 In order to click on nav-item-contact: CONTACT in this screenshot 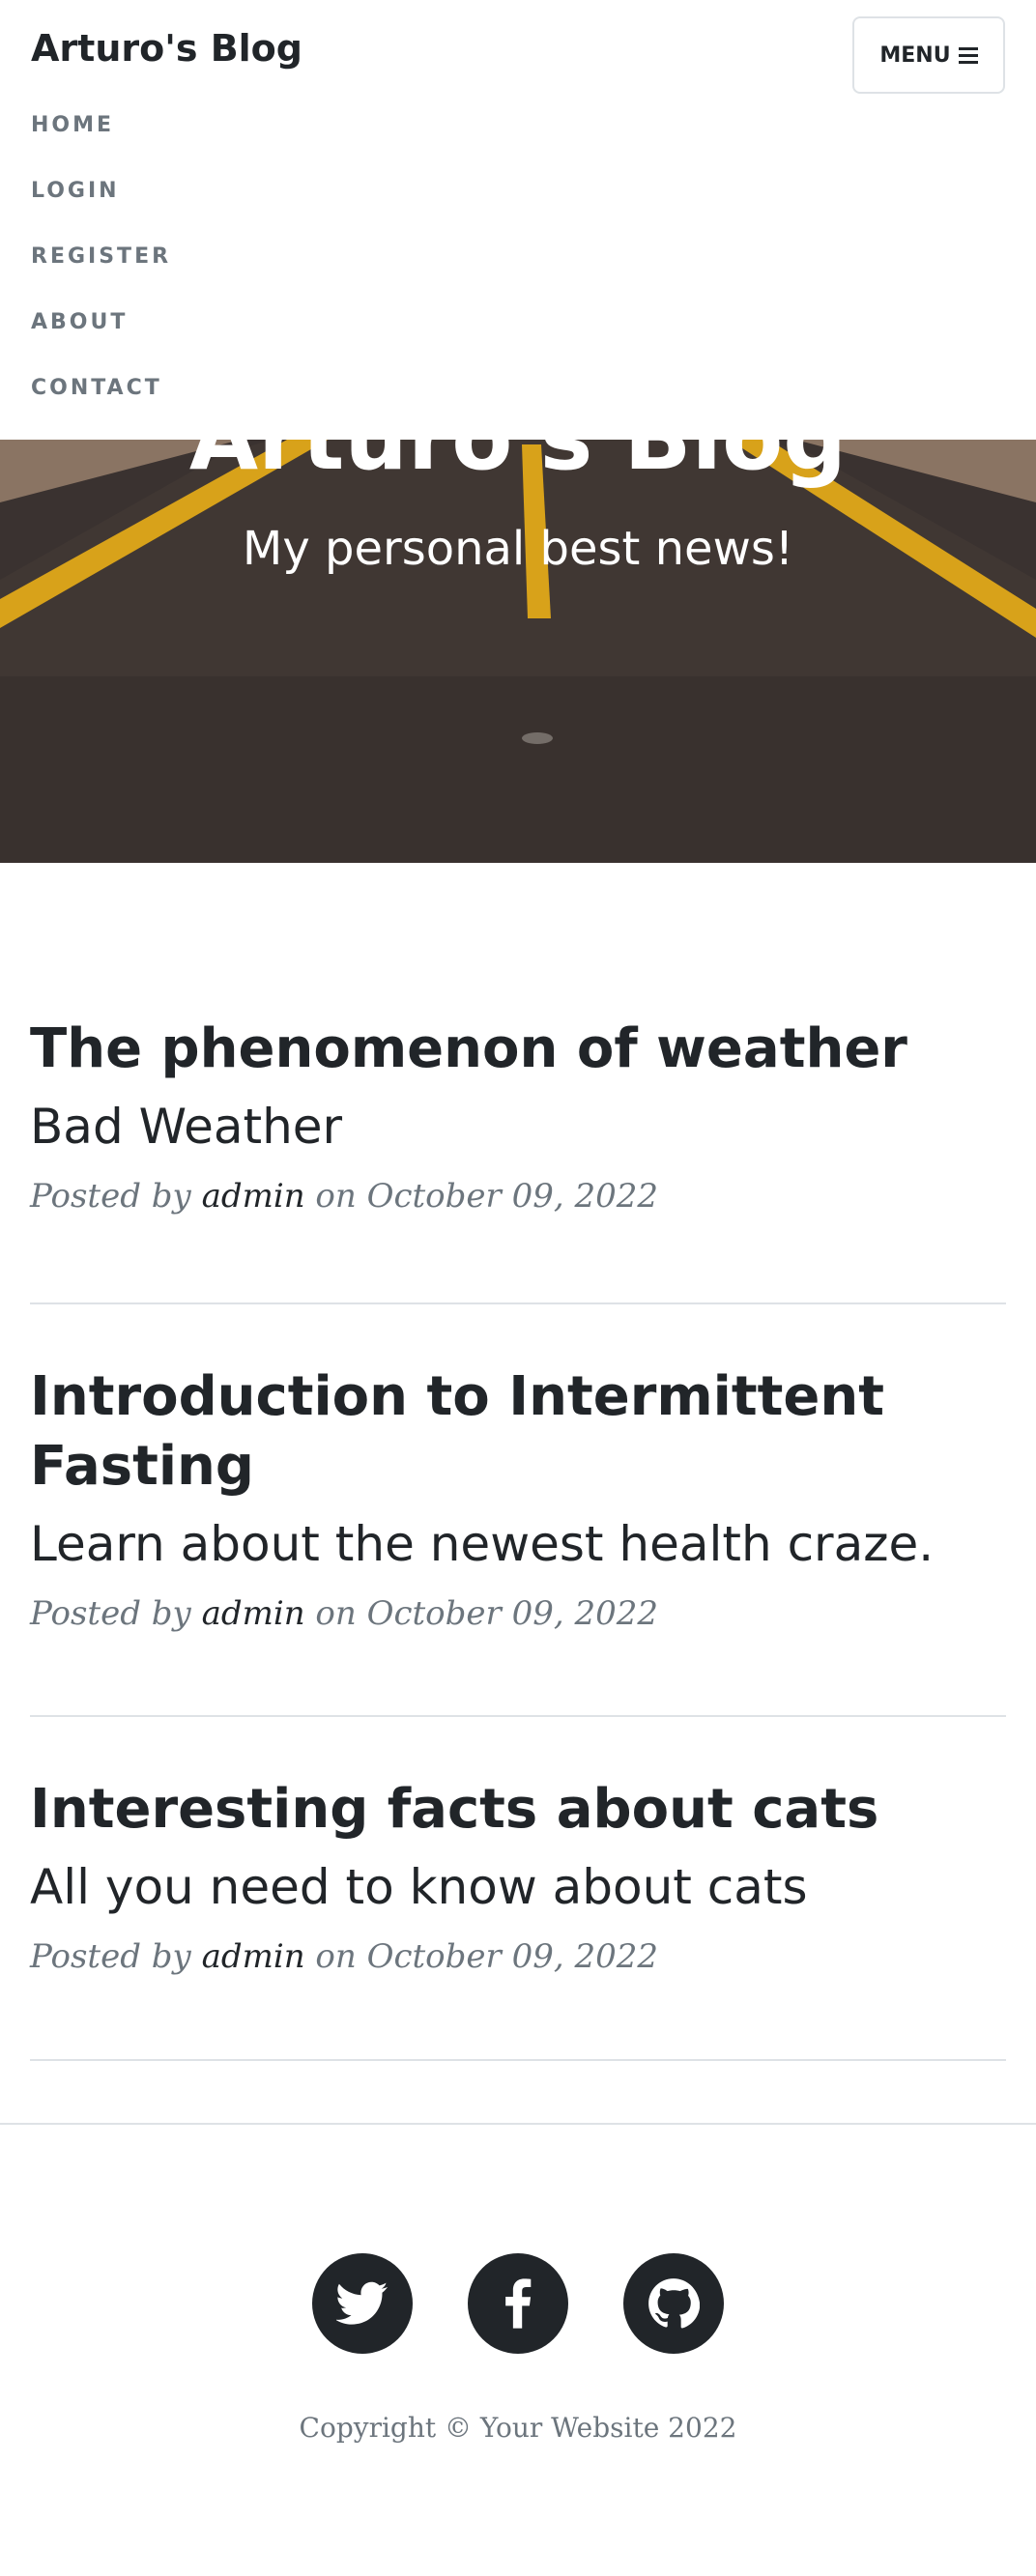, I will do `click(101, 402)`.